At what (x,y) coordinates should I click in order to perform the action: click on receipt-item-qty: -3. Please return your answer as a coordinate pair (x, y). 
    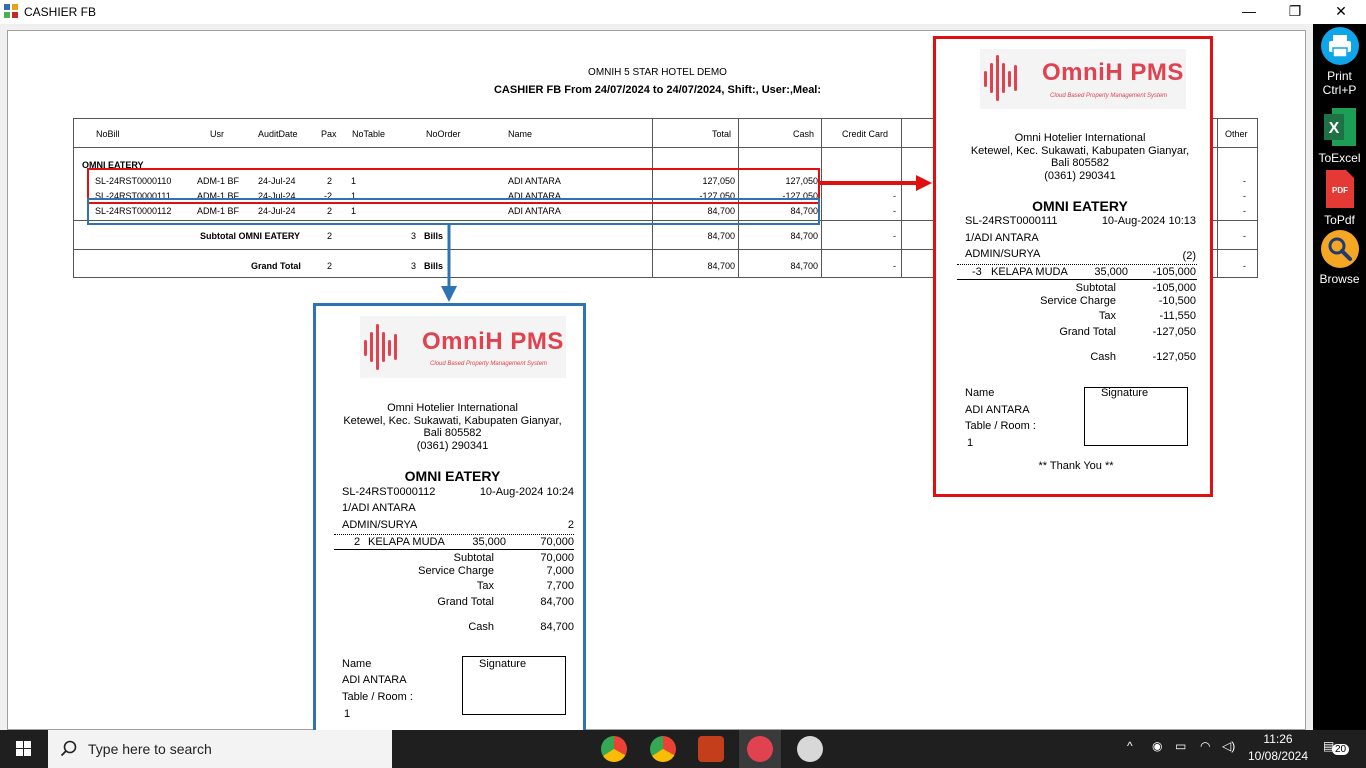
    Looking at the image, I should click on (977, 272).